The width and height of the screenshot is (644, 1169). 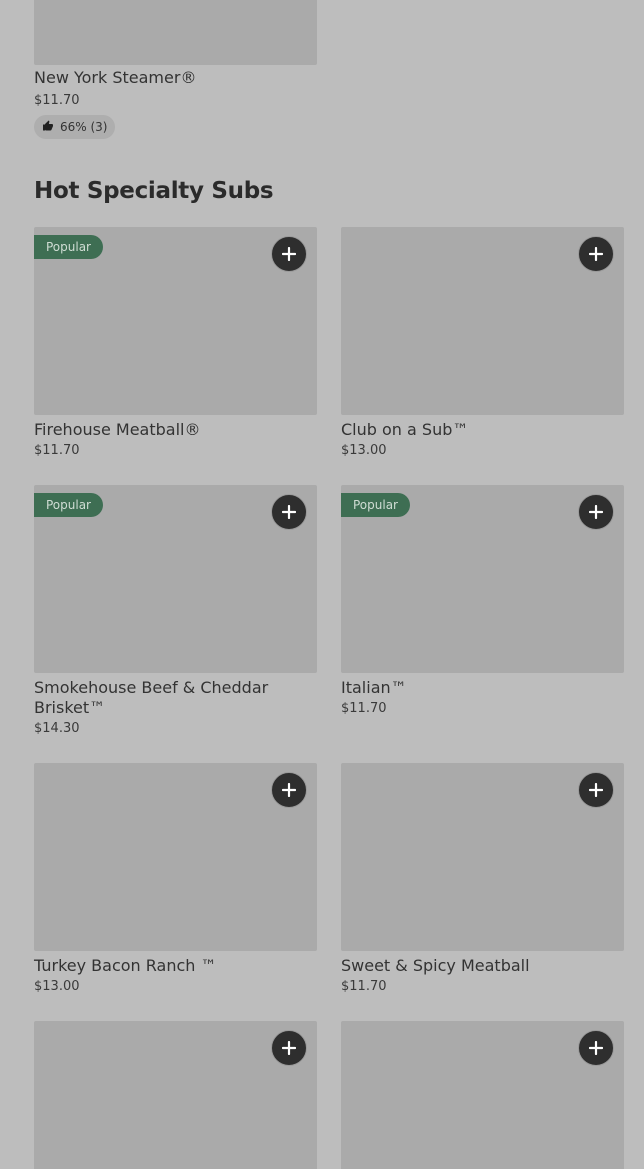 I want to click on menu-item-card: Popular Firehouse Meatball® $11.70, so click(x=175, y=347).